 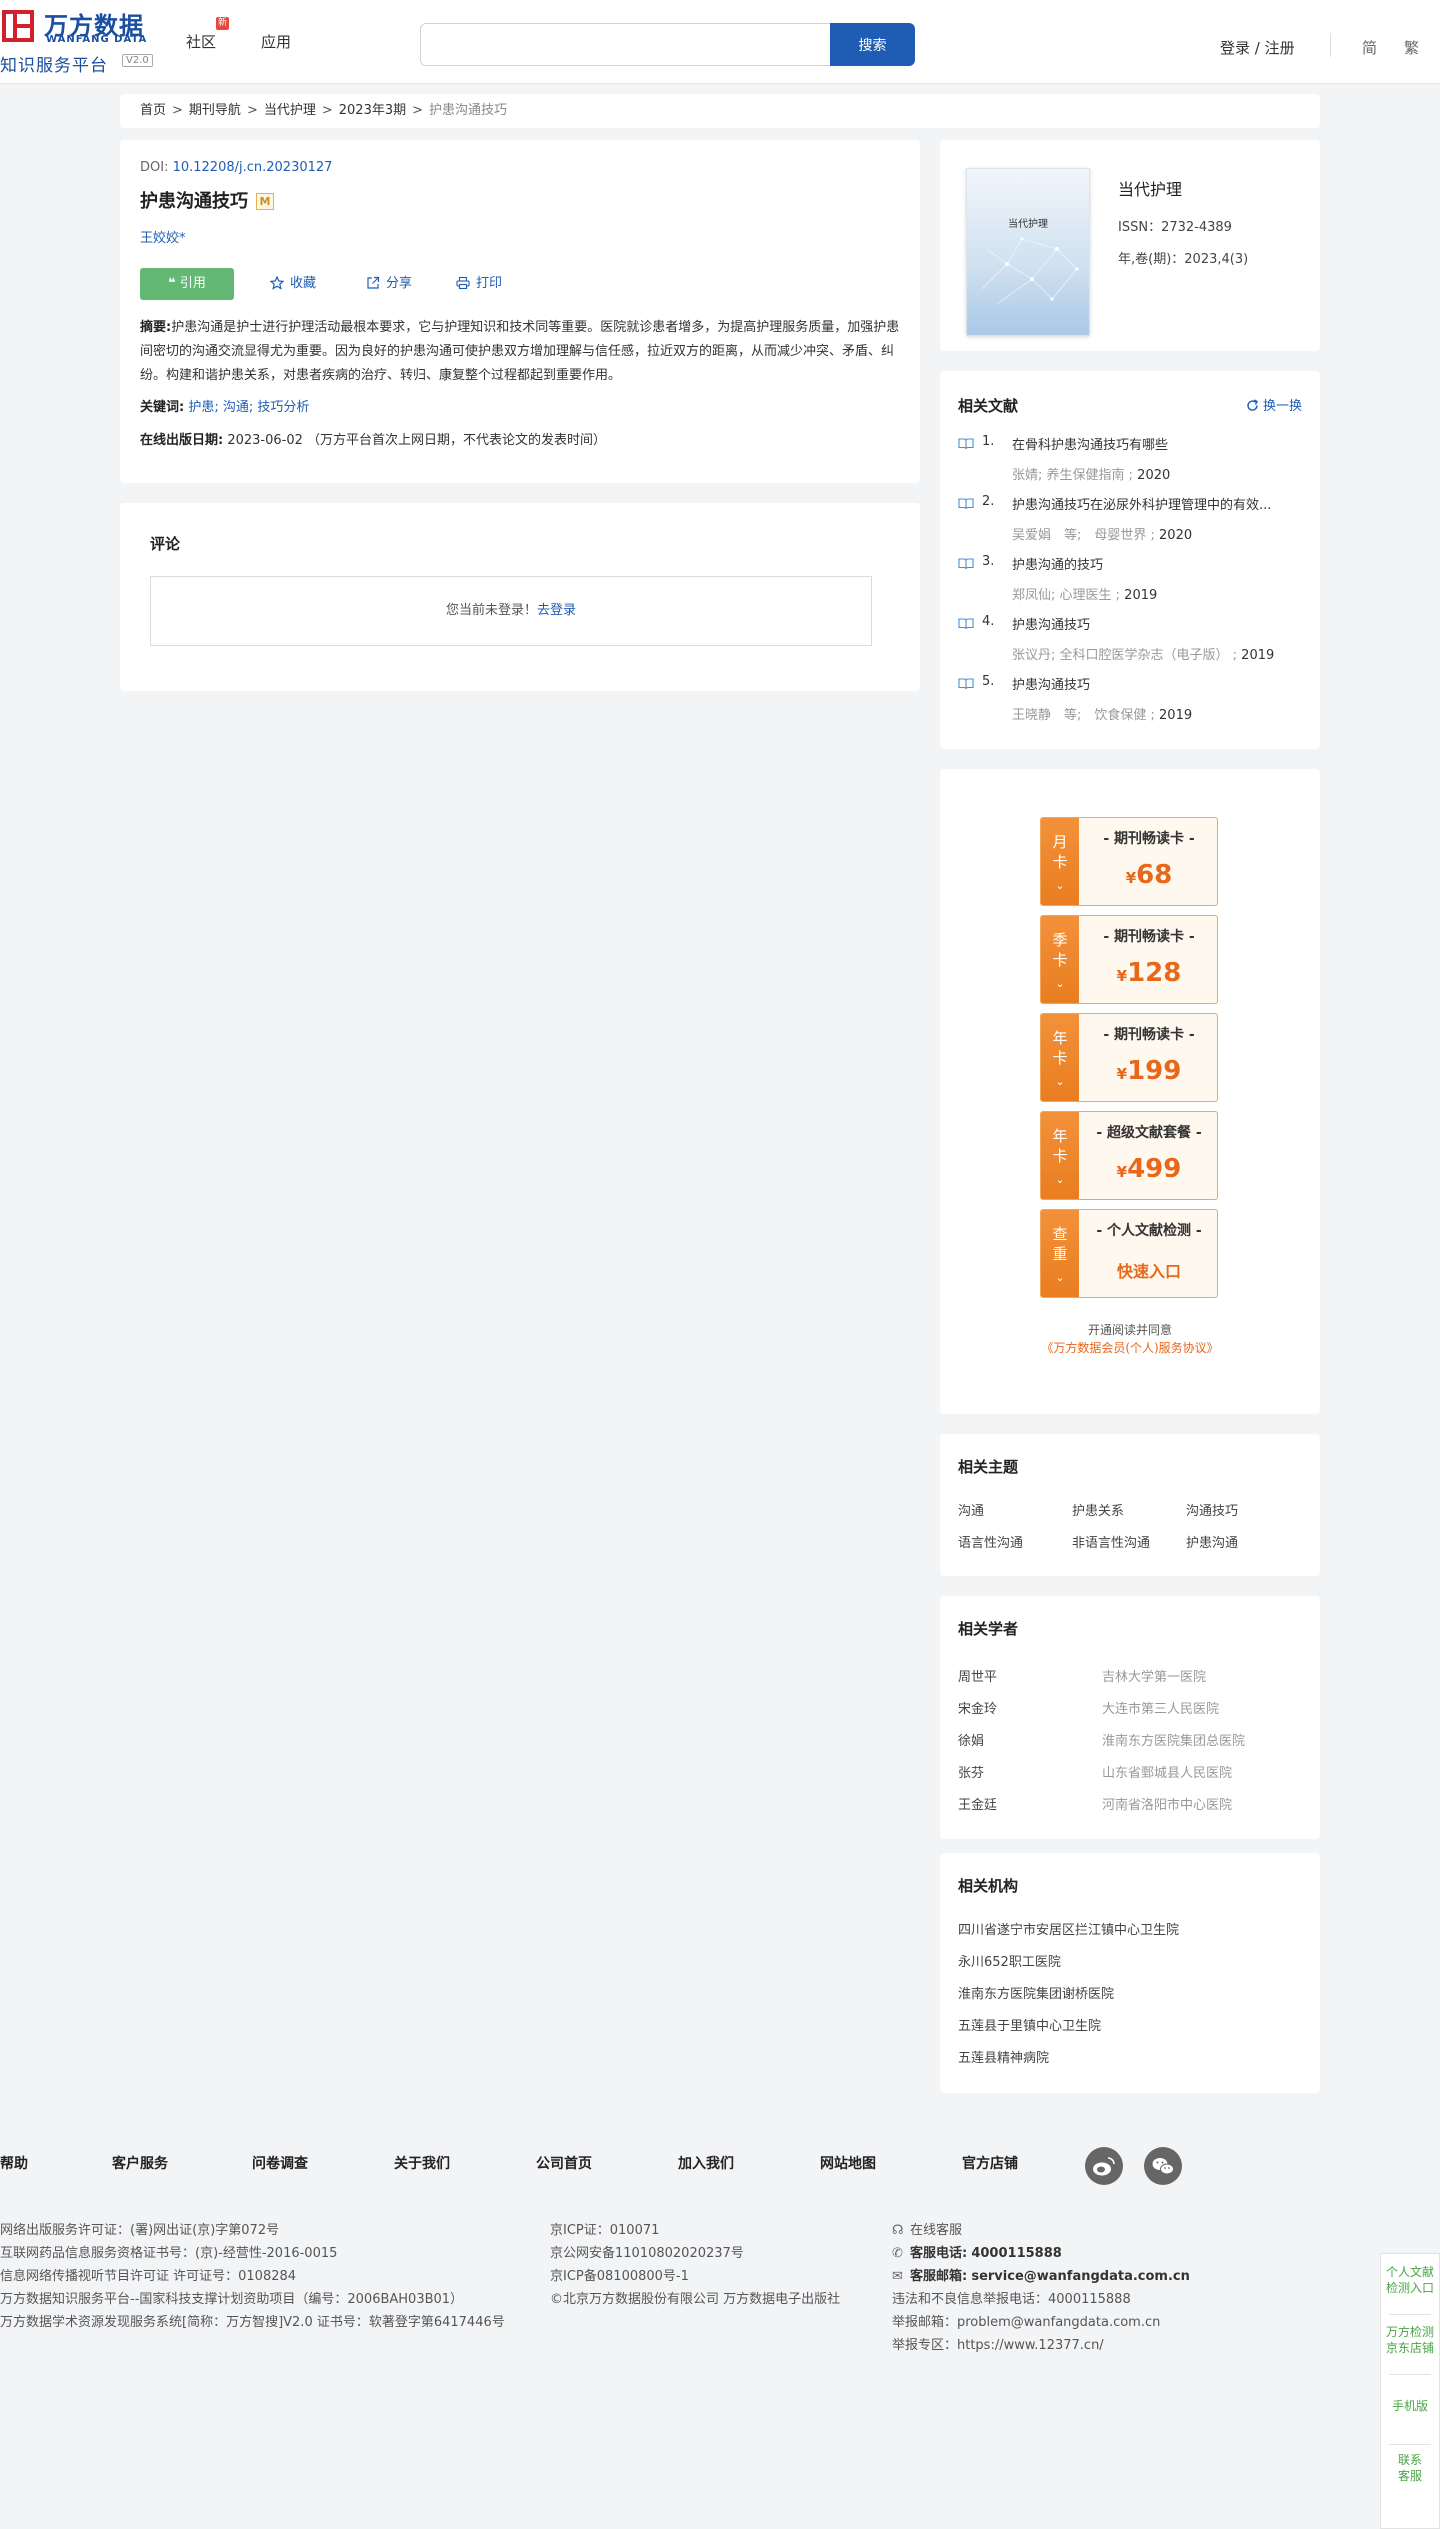 What do you see at coordinates (977, 1707) in the screenshot?
I see `scholar-name: 宋金玲` at bounding box center [977, 1707].